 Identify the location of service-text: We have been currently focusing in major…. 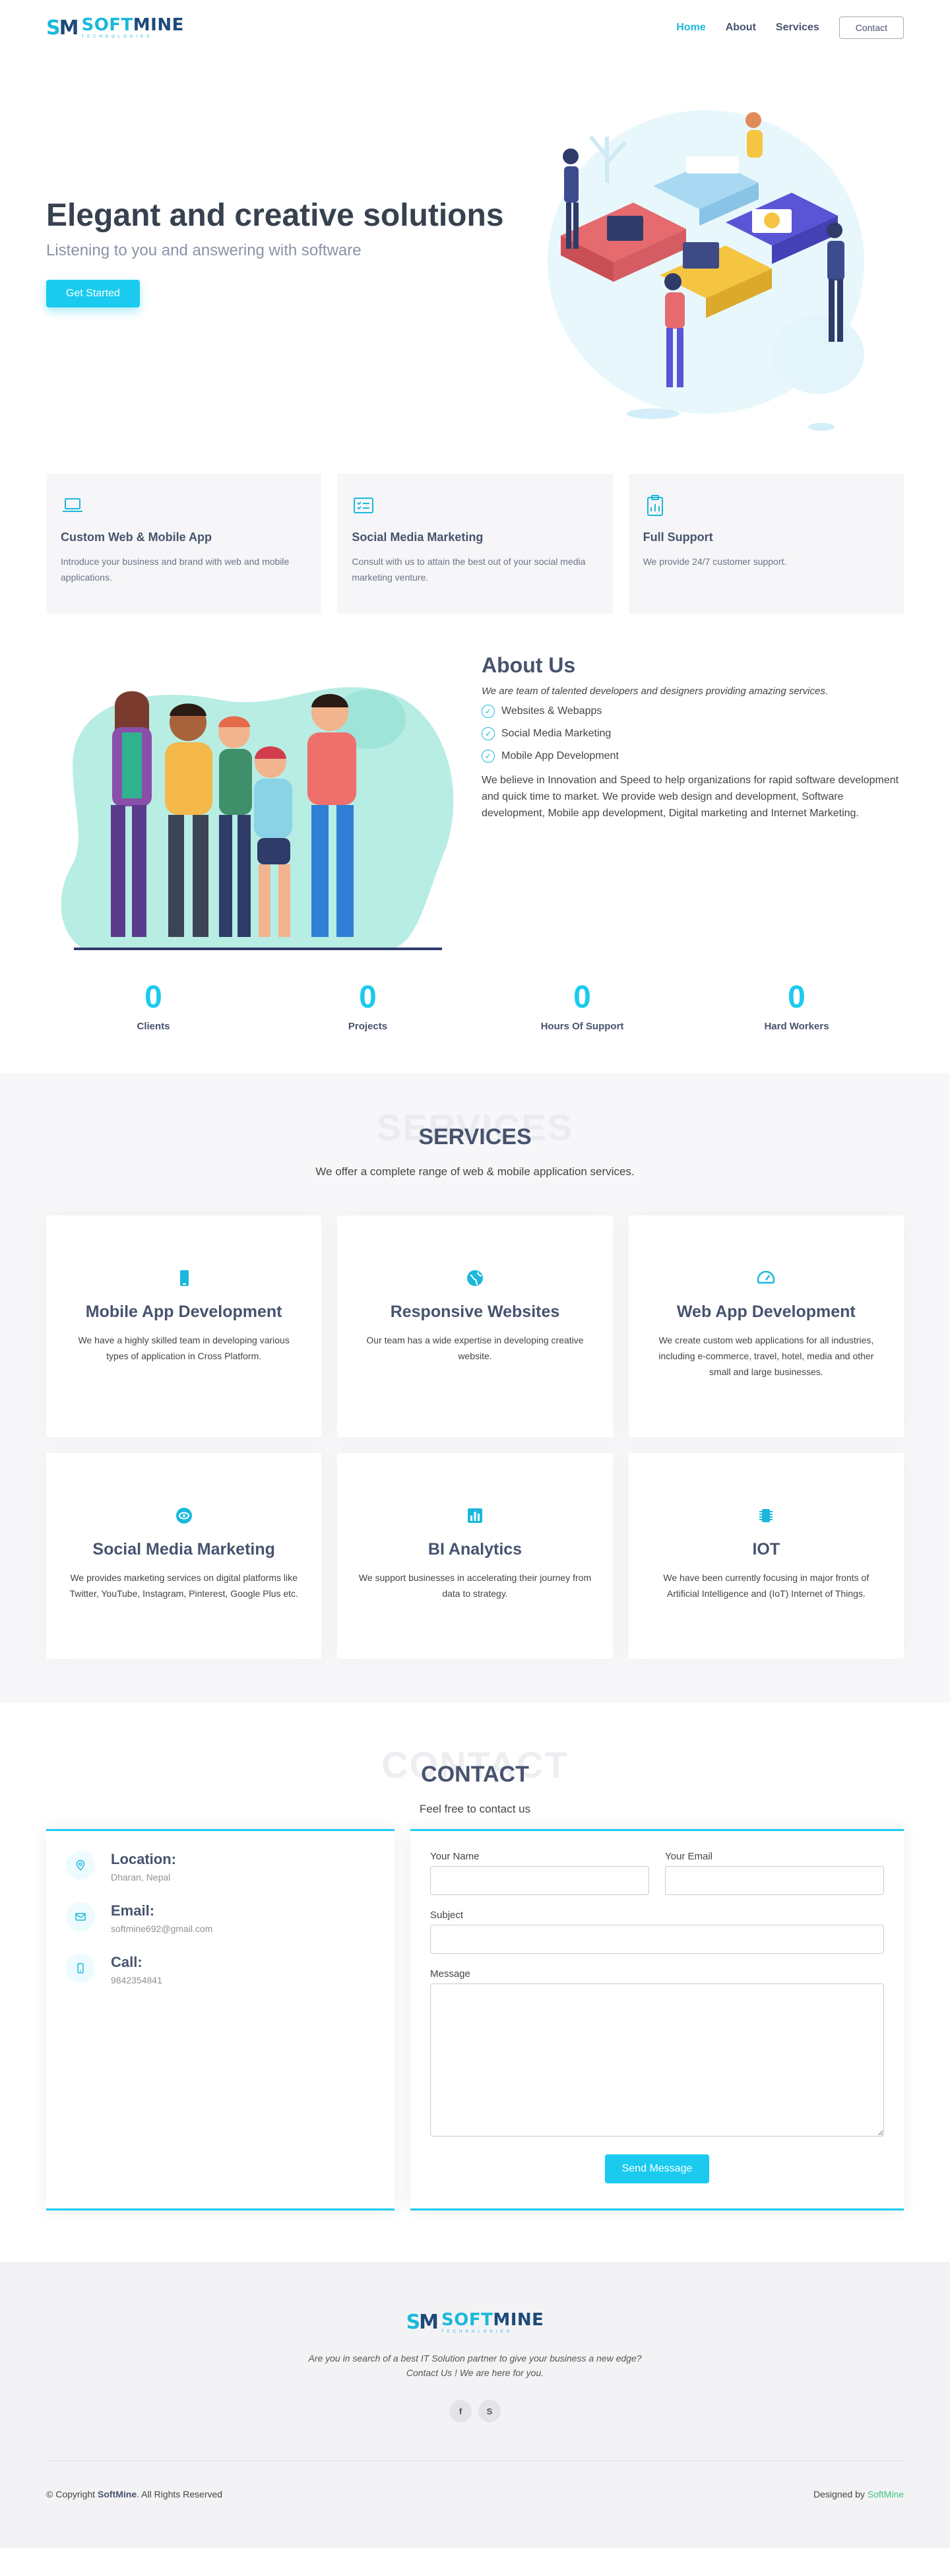
(766, 1586).